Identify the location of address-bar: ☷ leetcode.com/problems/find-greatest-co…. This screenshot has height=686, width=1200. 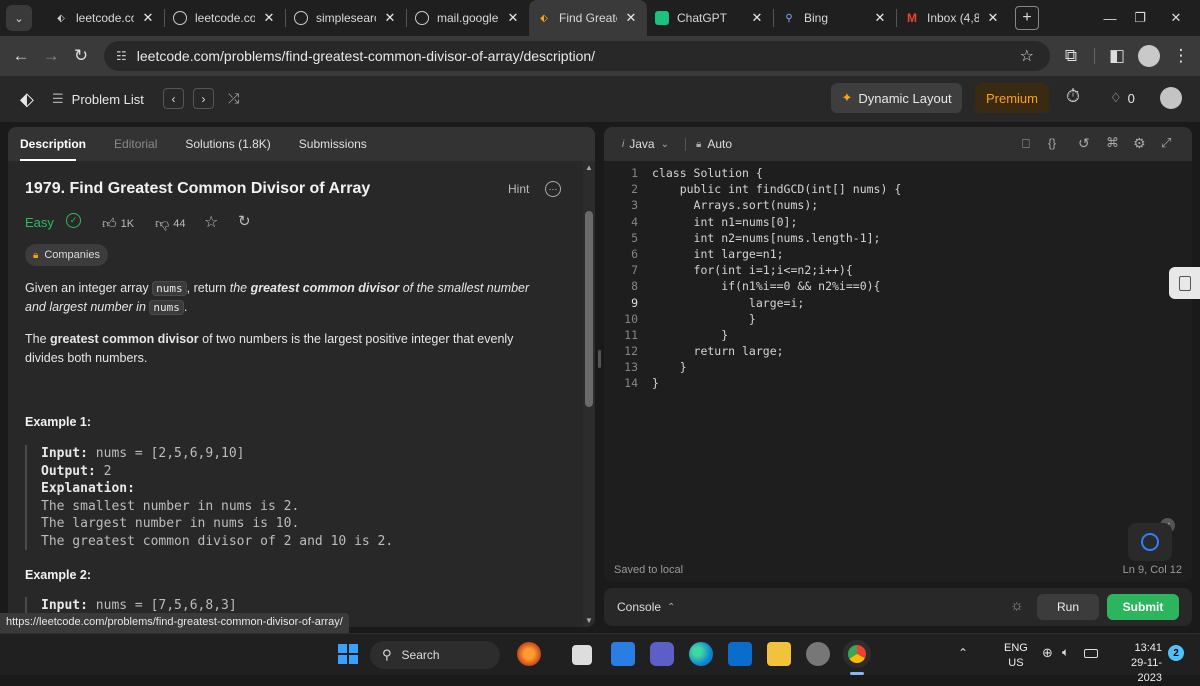
(577, 56).